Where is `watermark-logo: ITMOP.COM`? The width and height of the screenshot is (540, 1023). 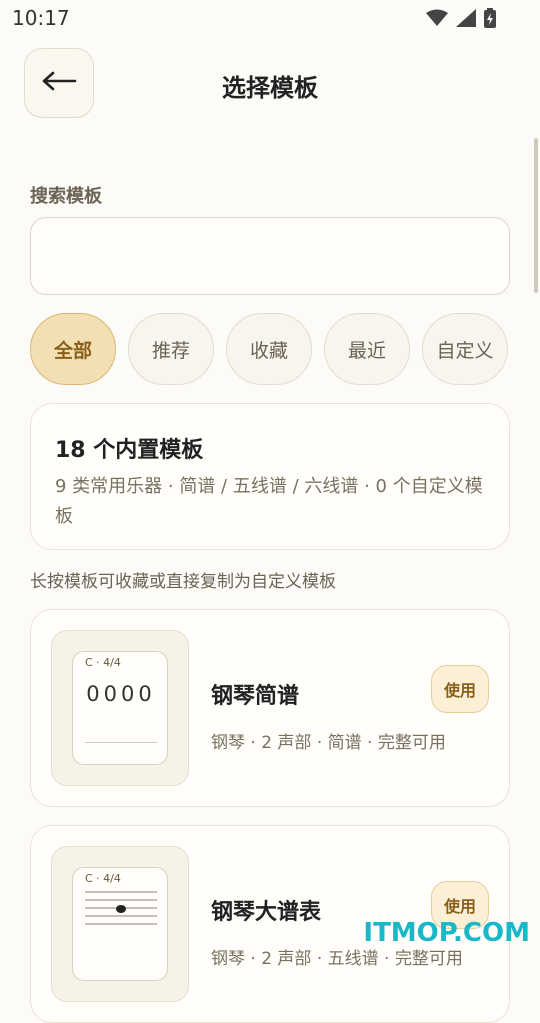
watermark-logo: ITMOP.COM is located at coordinates (446, 933).